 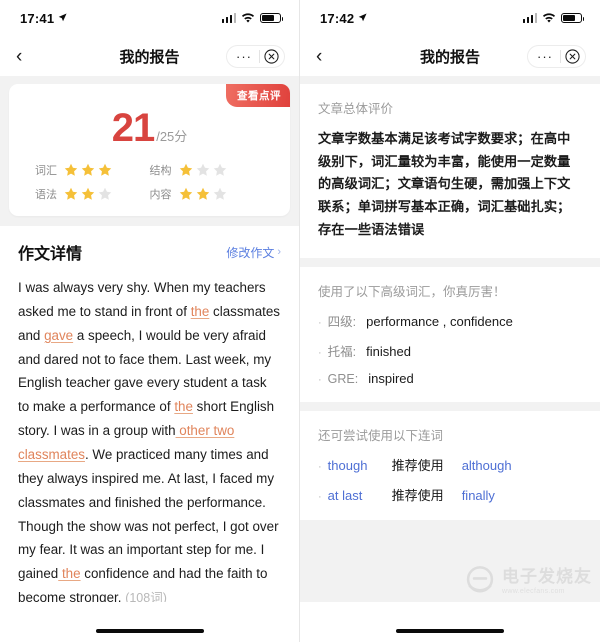 I want to click on chevron-right-icon: ›, so click(x=279, y=252).